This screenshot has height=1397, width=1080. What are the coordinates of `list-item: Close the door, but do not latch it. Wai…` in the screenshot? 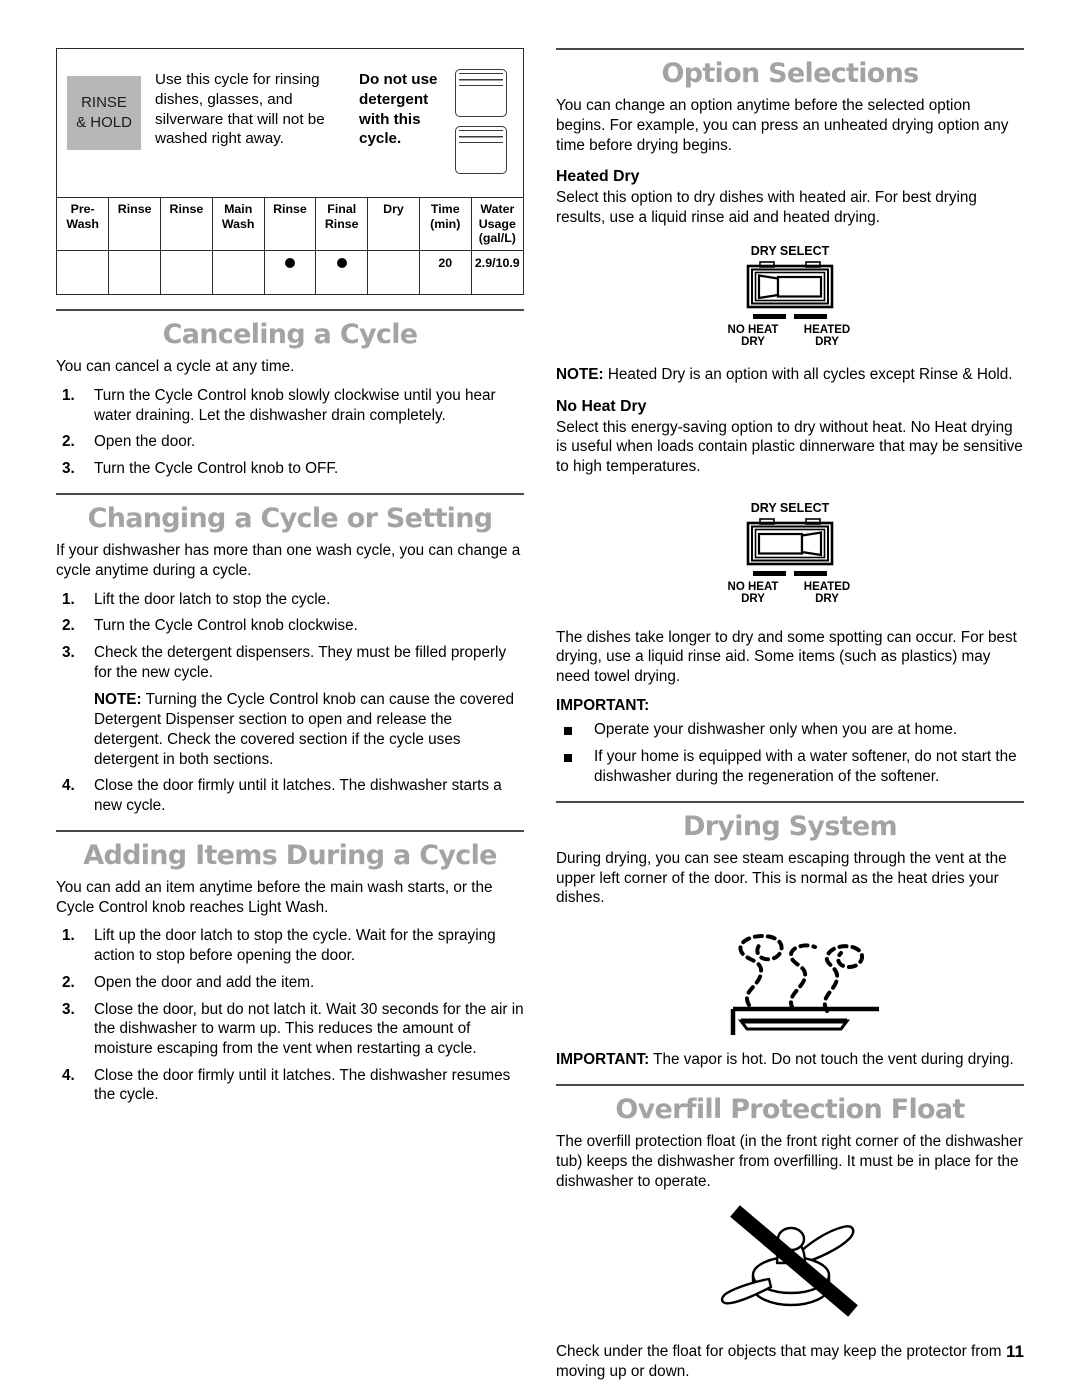 It's located at (293, 1028).